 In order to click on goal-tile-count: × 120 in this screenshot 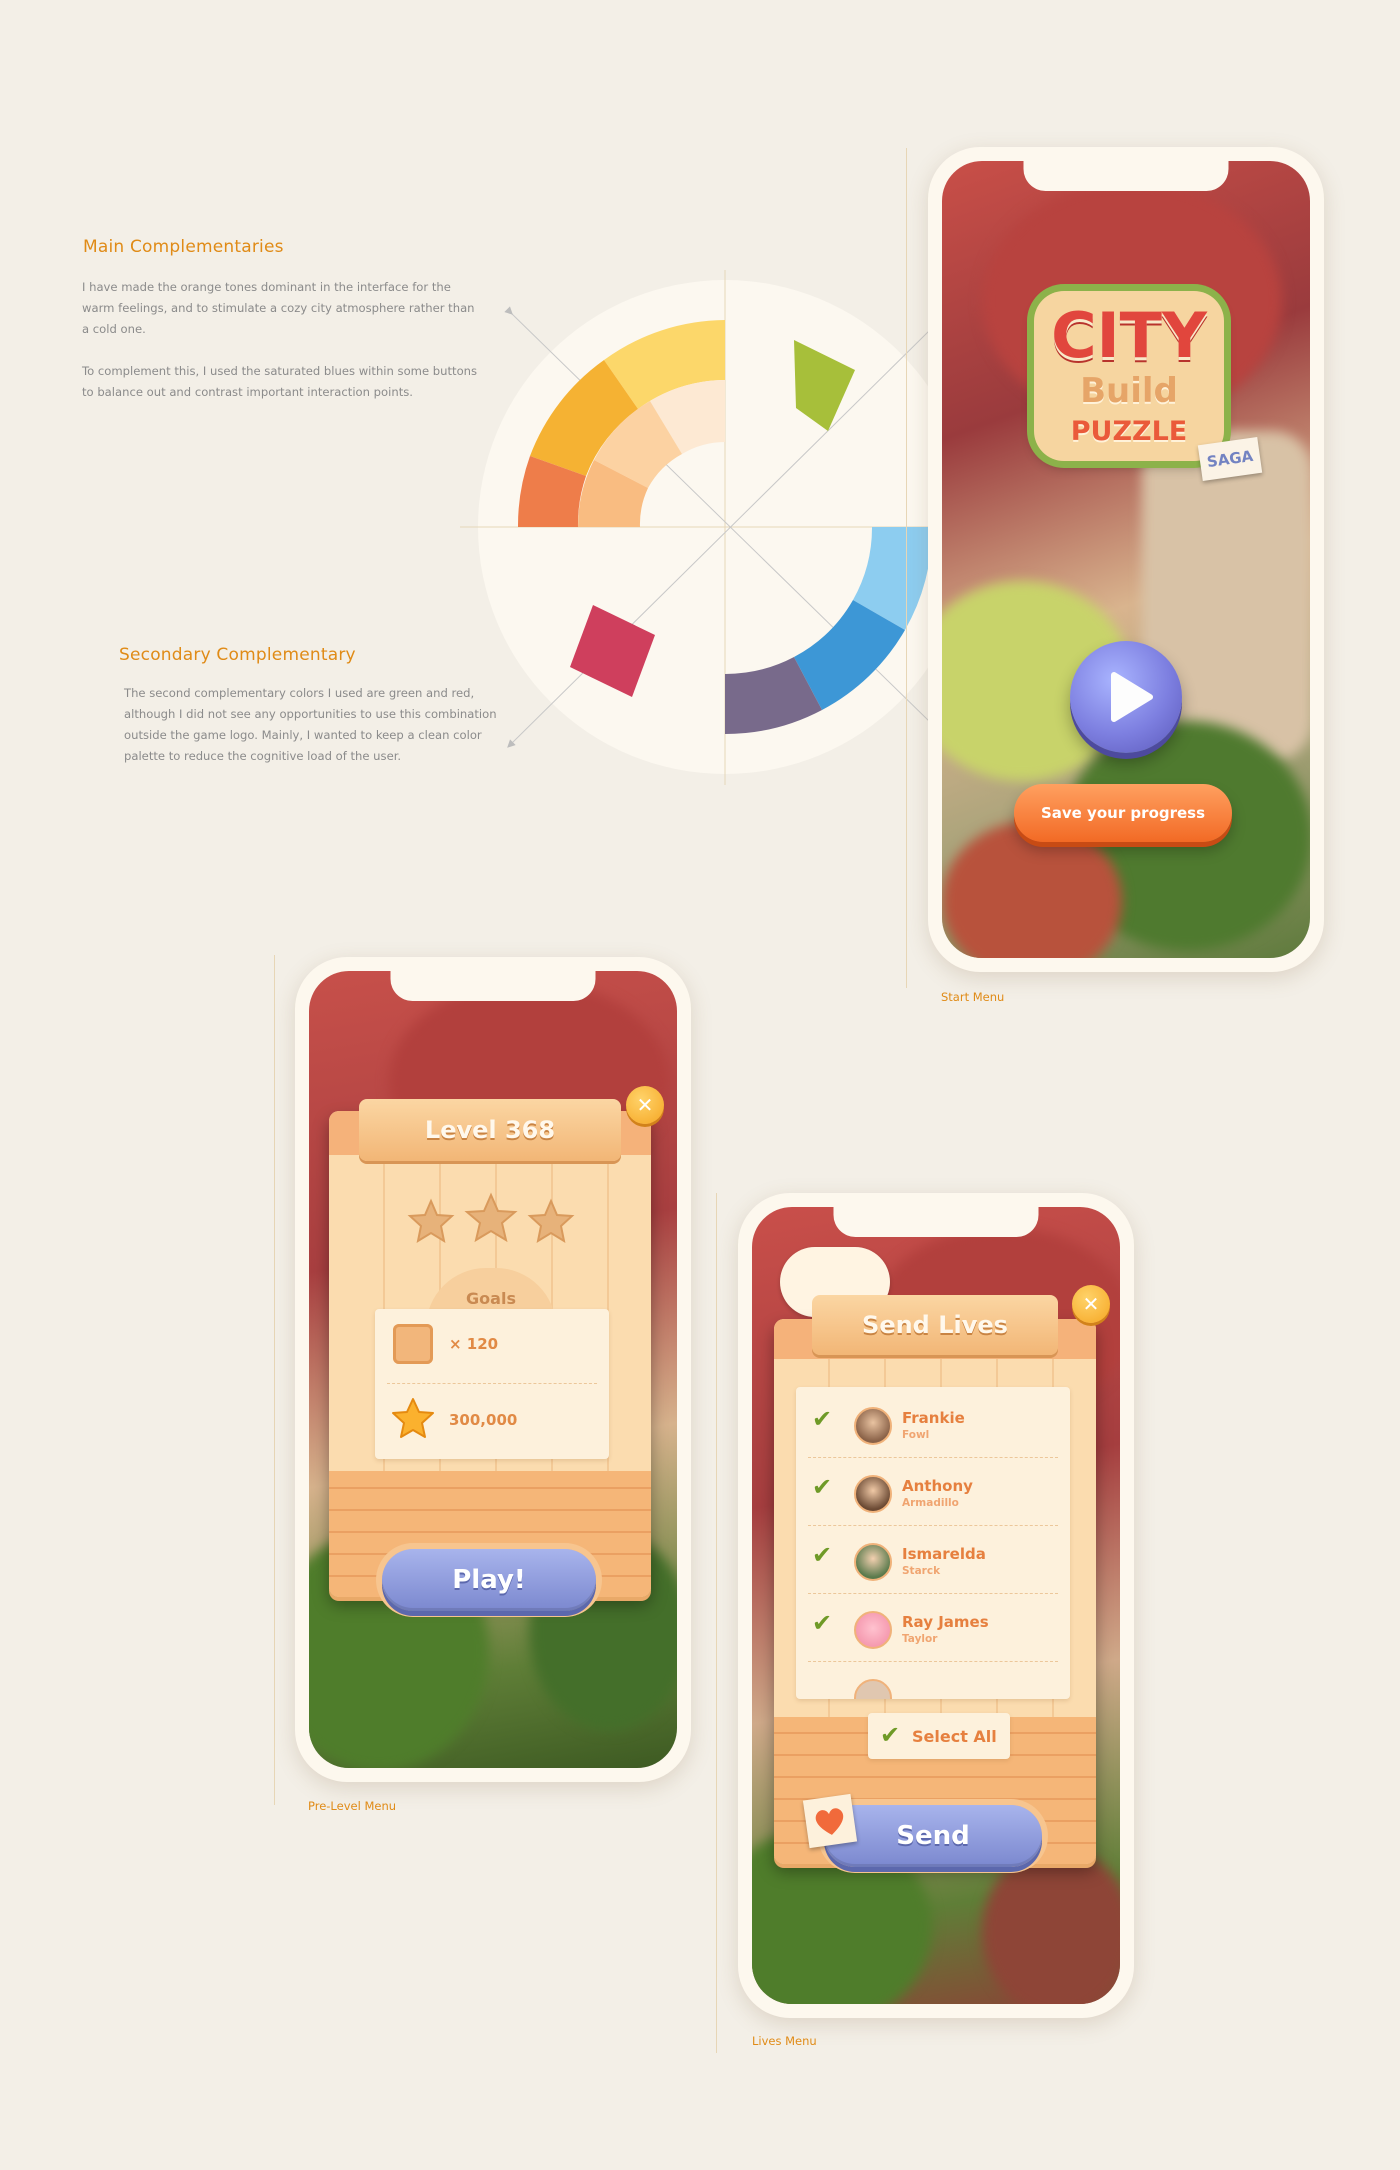, I will do `click(474, 1344)`.